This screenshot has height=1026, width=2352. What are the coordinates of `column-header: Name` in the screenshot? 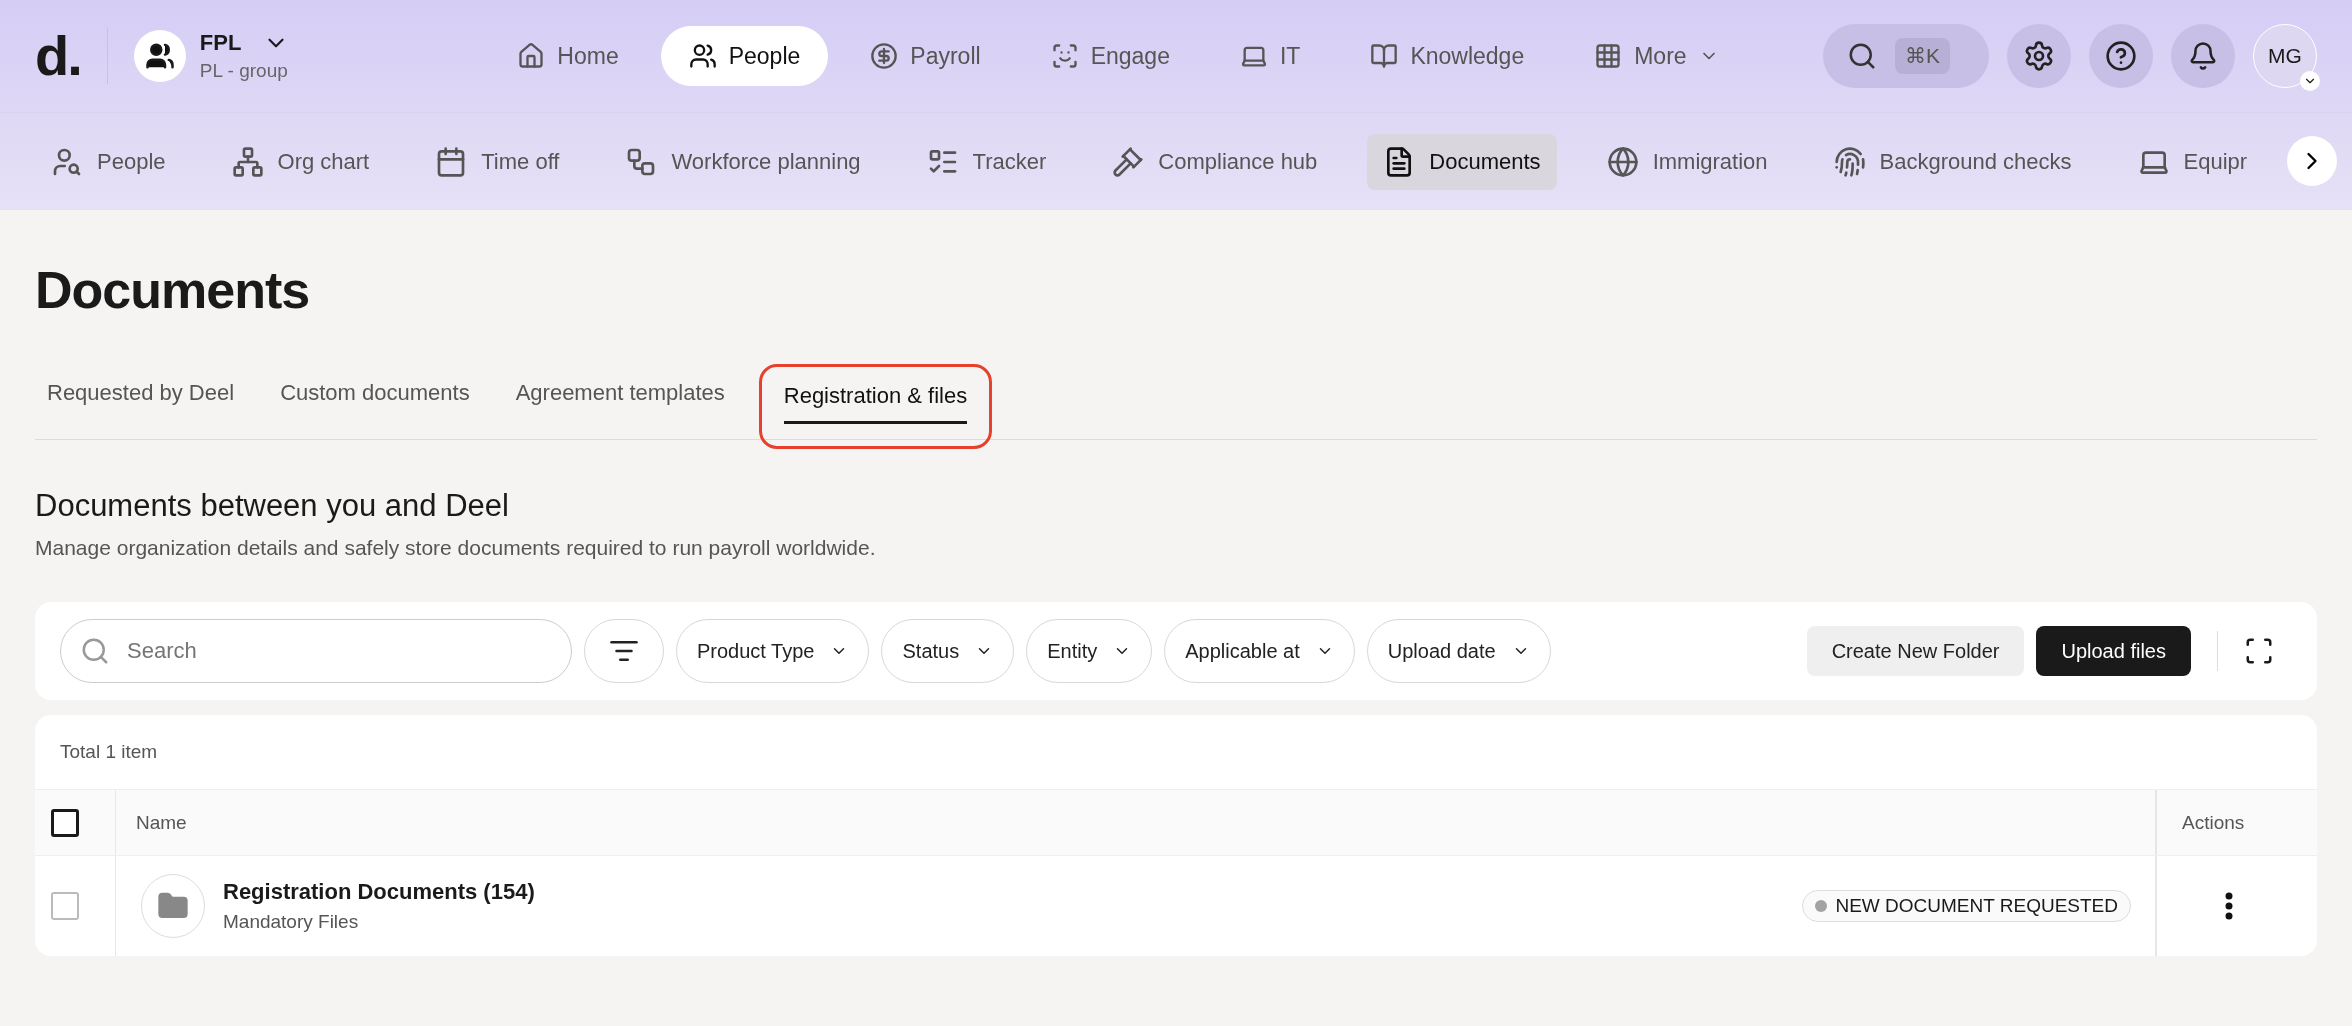 It's located at (161, 822).